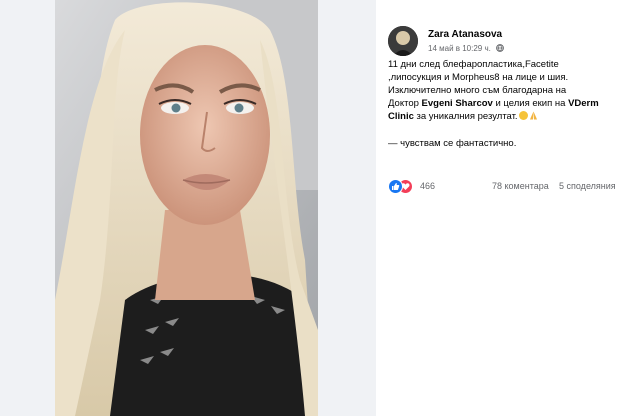 The image size is (640, 416). Describe the element at coordinates (583, 103) in the screenshot. I see `tagged-page: VDerm` at that location.